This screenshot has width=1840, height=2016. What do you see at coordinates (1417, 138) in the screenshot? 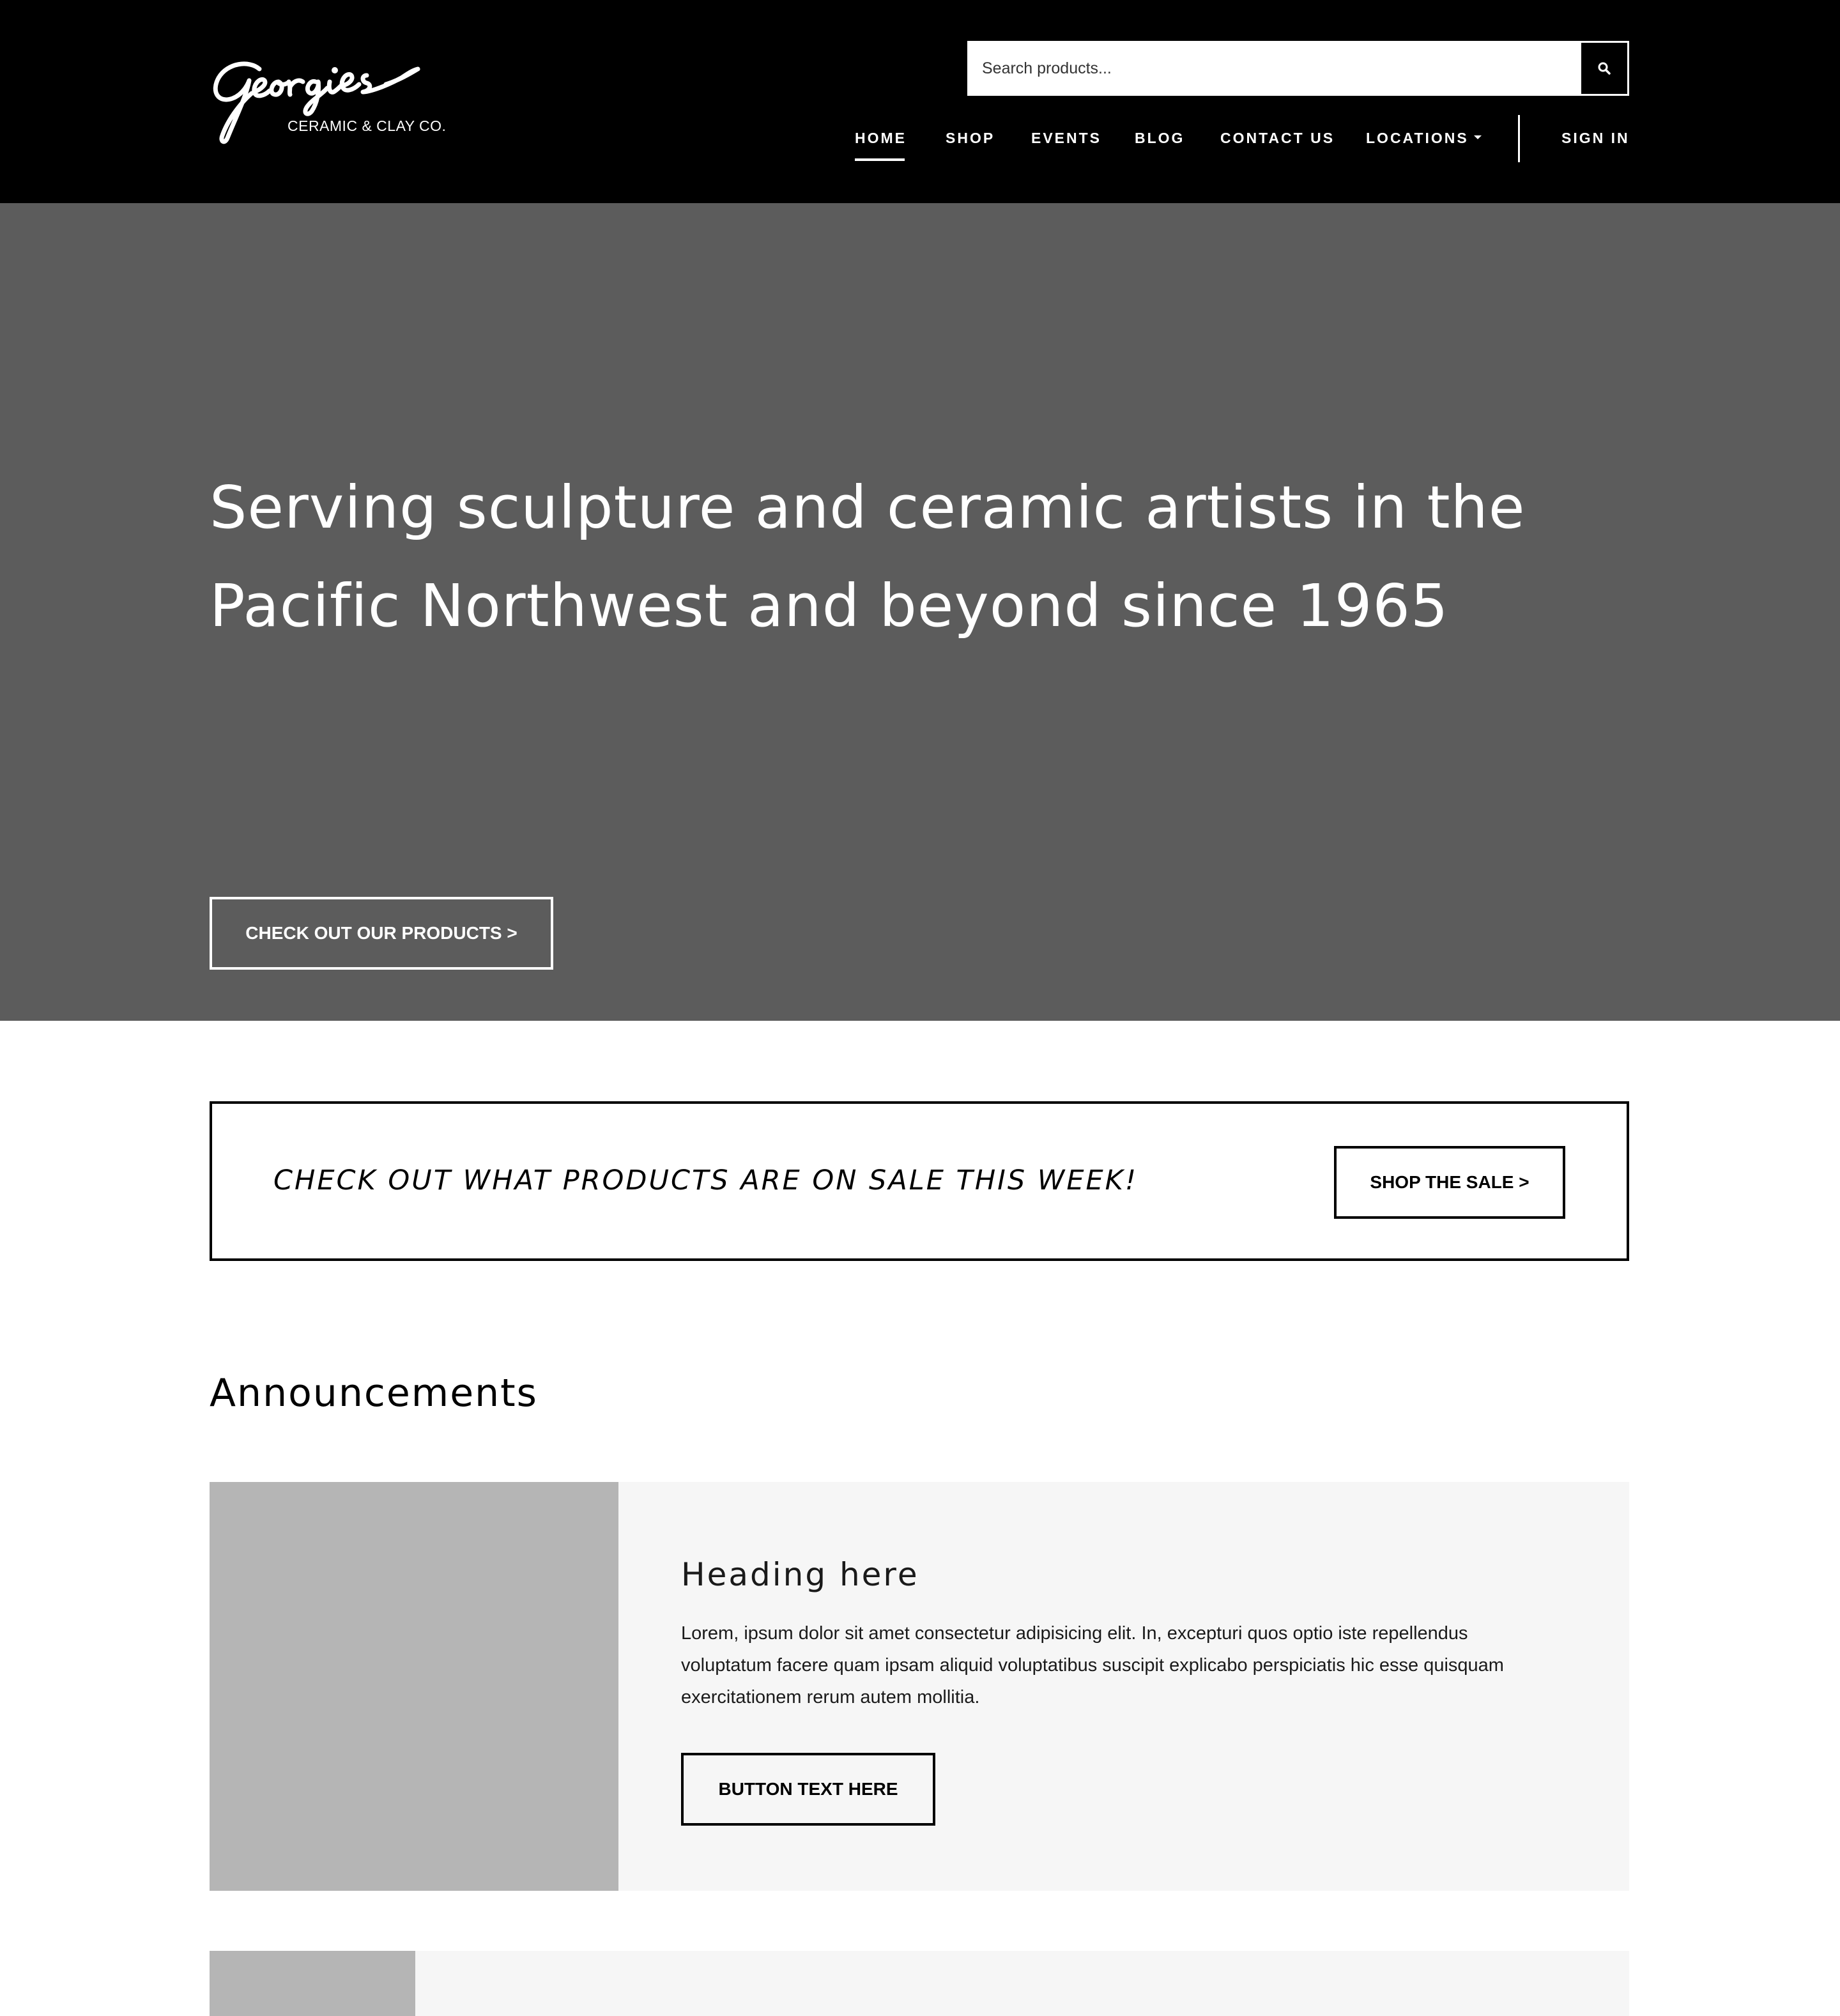
I see `nav-item-label: LOCATIONS` at bounding box center [1417, 138].